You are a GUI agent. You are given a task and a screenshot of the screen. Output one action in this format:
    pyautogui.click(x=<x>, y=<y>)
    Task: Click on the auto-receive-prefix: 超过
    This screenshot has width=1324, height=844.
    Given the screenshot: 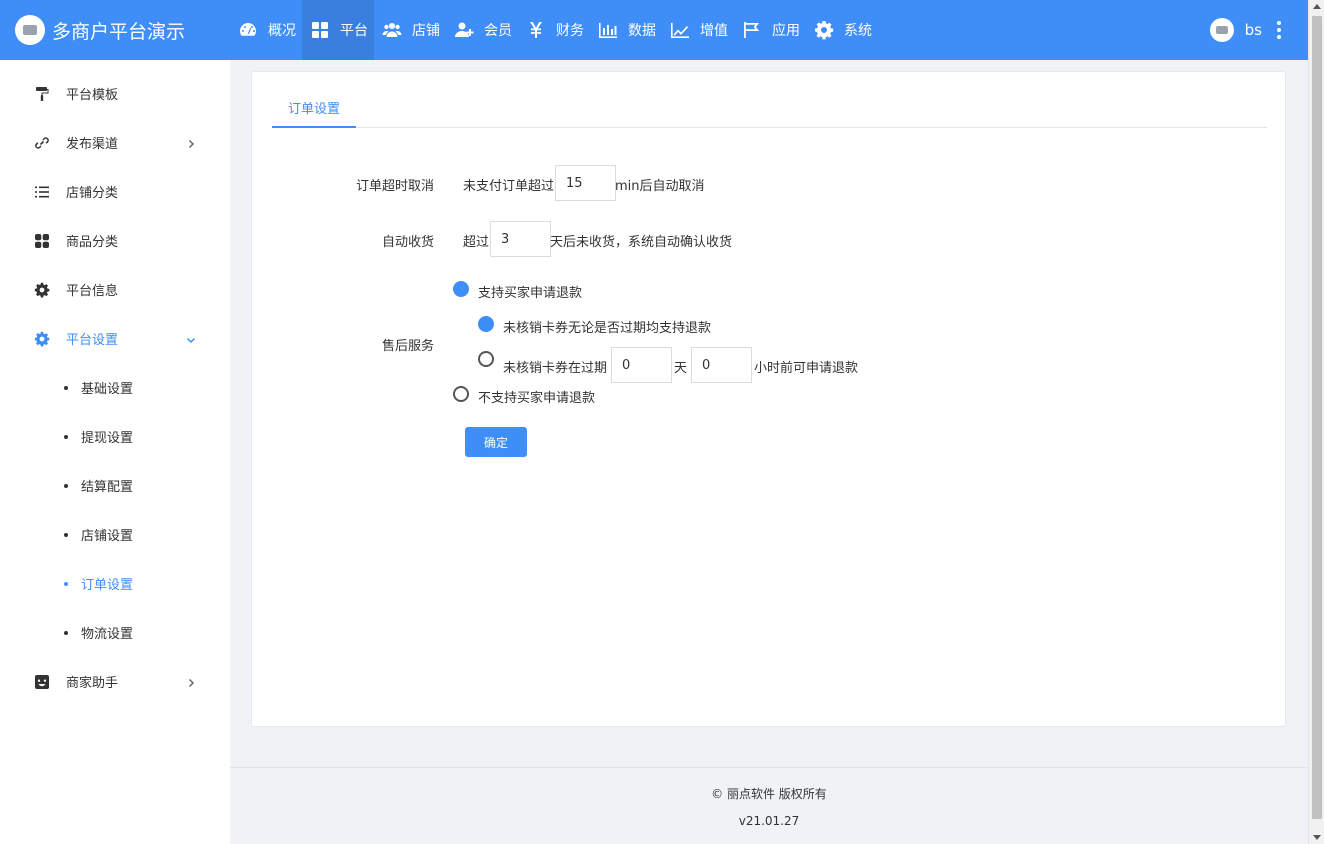 What is the action you would take?
    pyautogui.click(x=476, y=242)
    